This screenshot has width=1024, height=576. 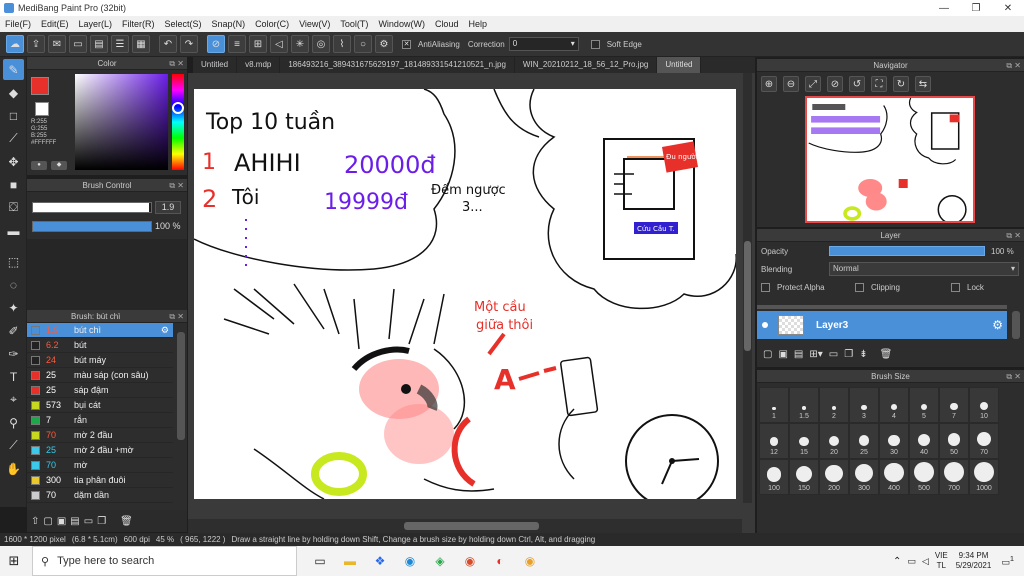 What do you see at coordinates (925, 561) in the screenshot?
I see `volume-icon: ◁` at bounding box center [925, 561].